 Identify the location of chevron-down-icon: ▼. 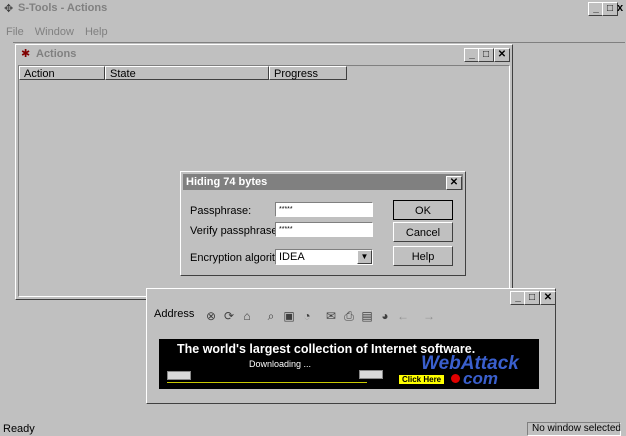
(364, 257).